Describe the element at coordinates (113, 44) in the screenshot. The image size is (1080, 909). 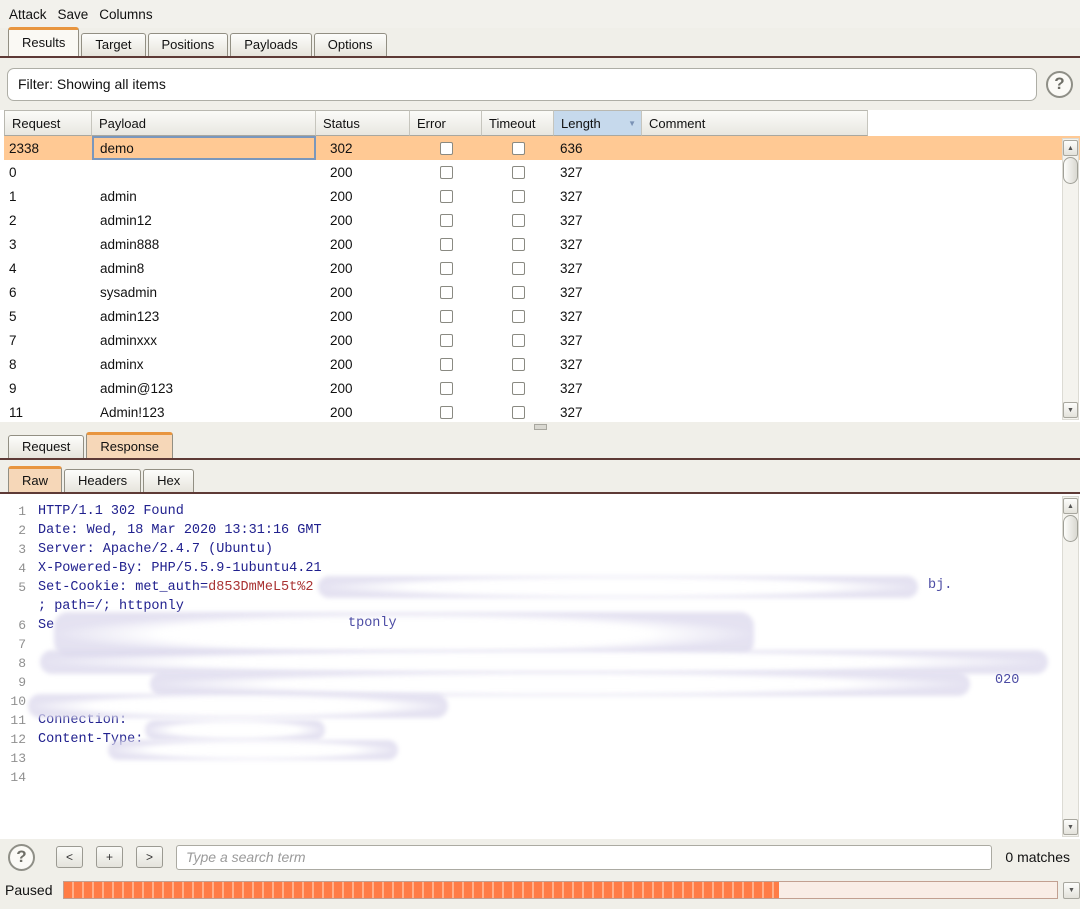
I see `tab-target: Target` at that location.